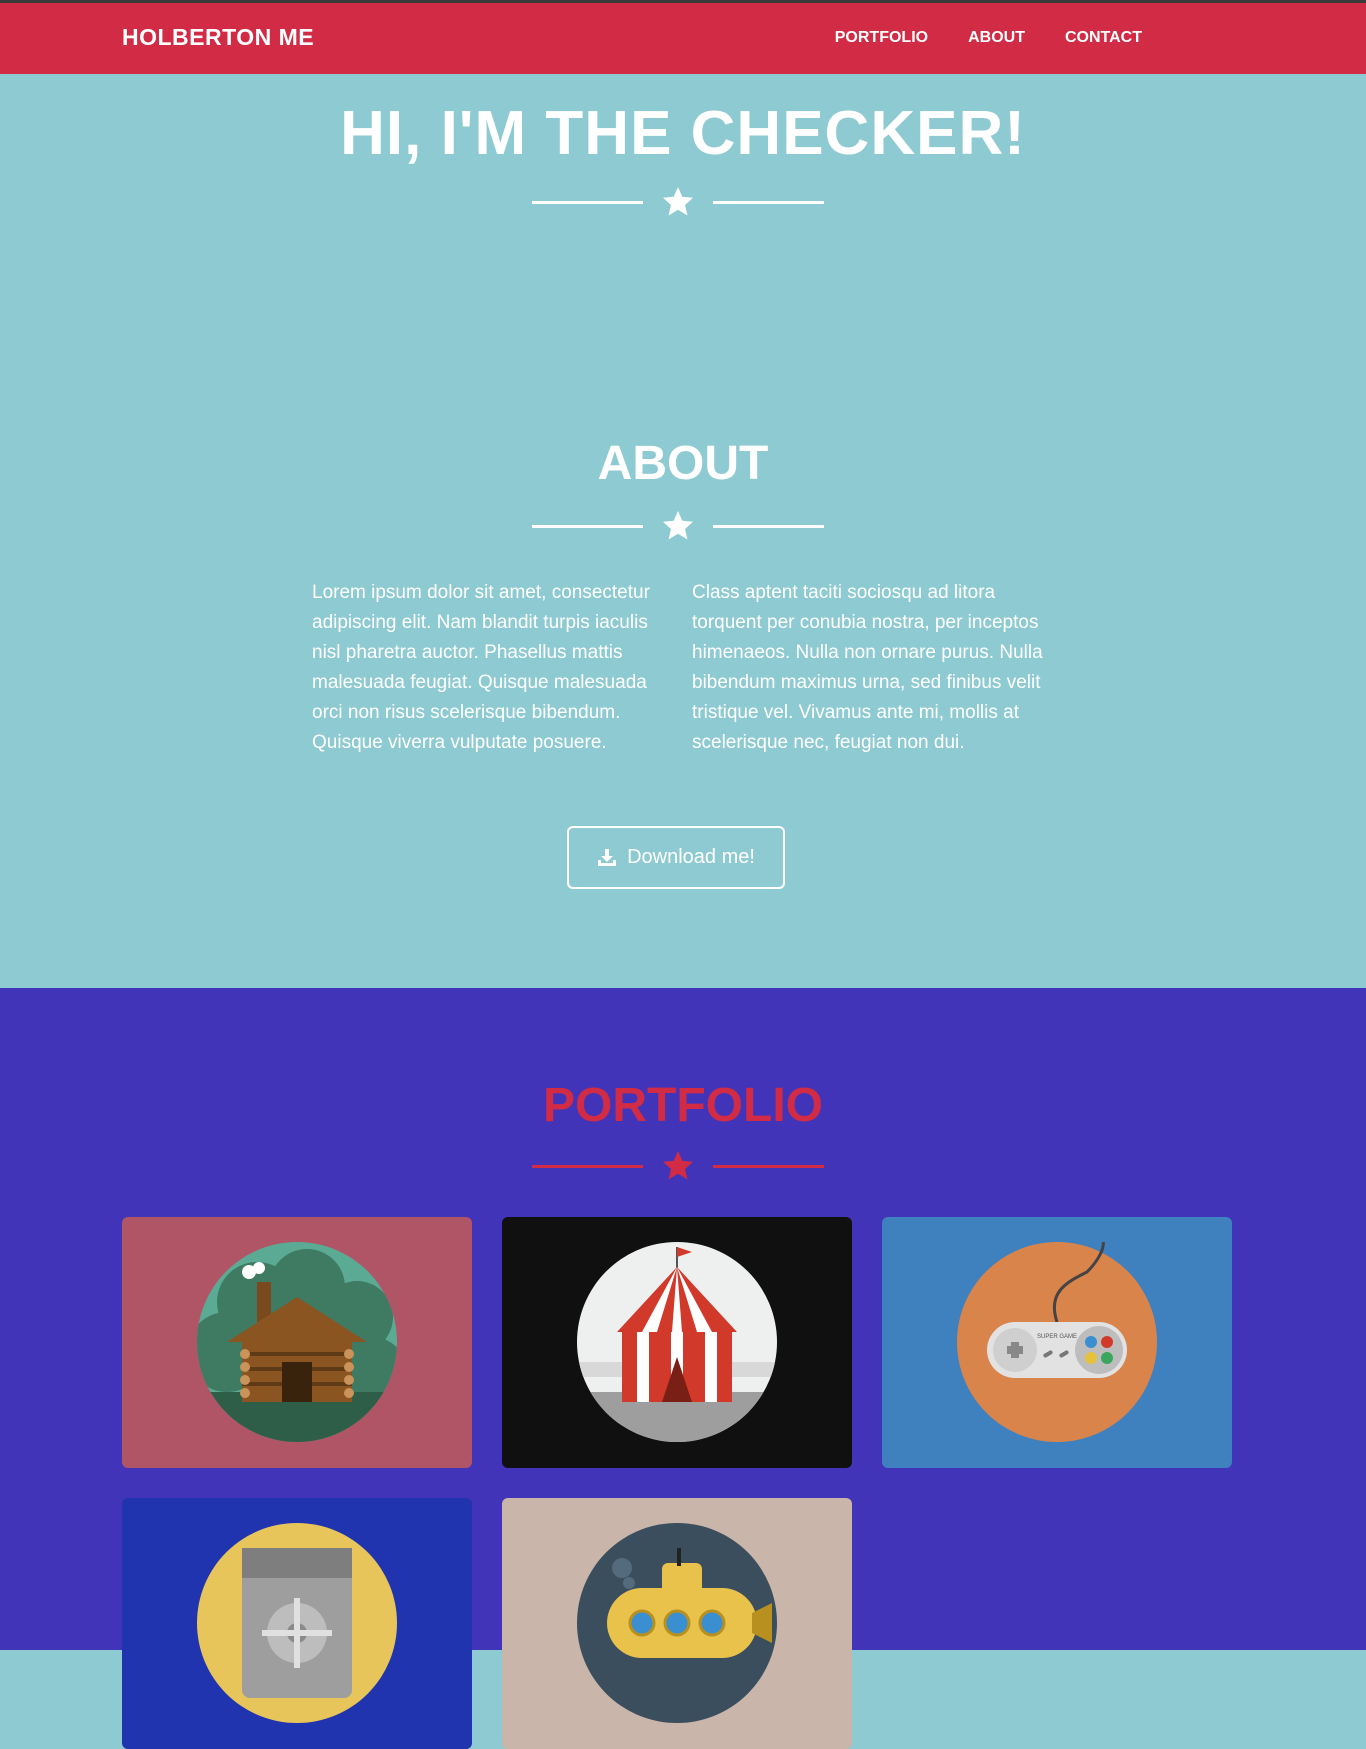 Image resolution: width=1366 pixels, height=1749 pixels. I want to click on about-star-divider, so click(678, 526).